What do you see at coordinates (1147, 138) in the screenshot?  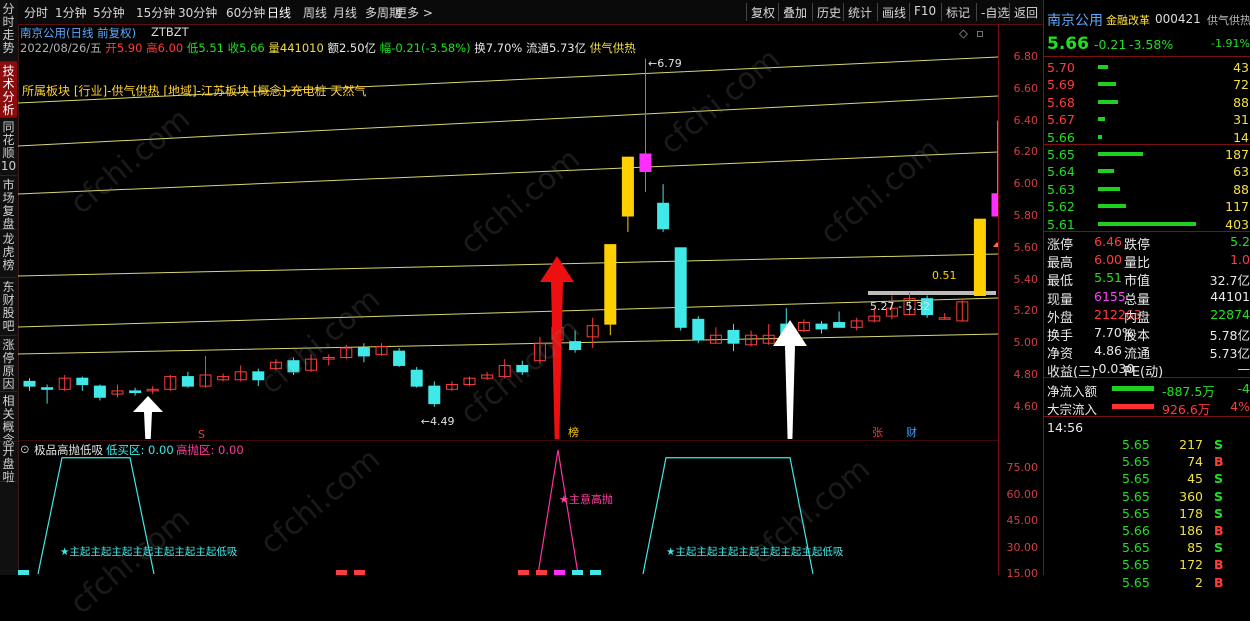 I see `asks-row: 5.6614` at bounding box center [1147, 138].